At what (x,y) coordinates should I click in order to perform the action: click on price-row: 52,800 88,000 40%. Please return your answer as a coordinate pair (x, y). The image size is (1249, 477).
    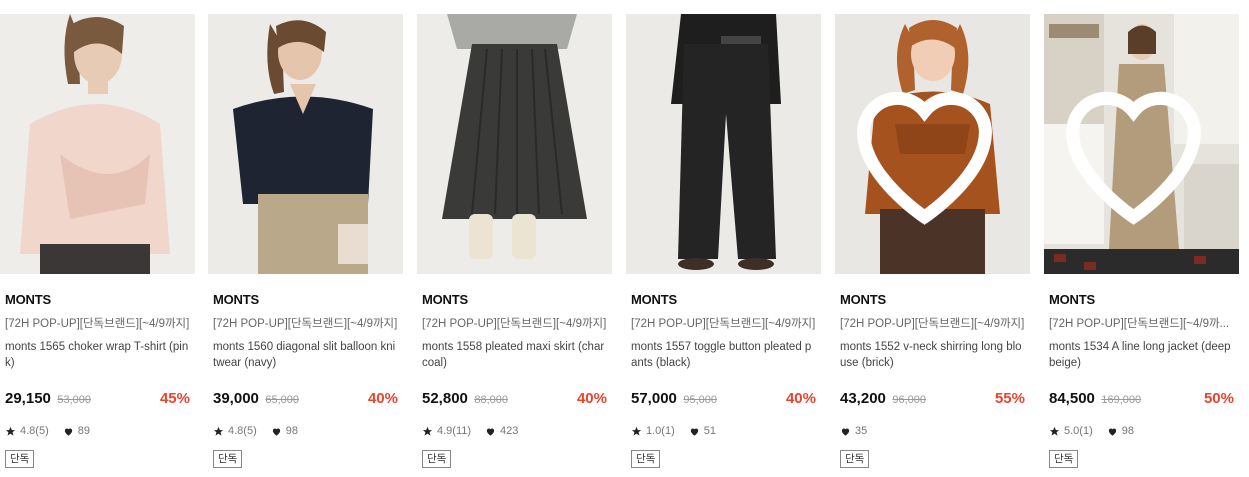
    Looking at the image, I should click on (514, 400).